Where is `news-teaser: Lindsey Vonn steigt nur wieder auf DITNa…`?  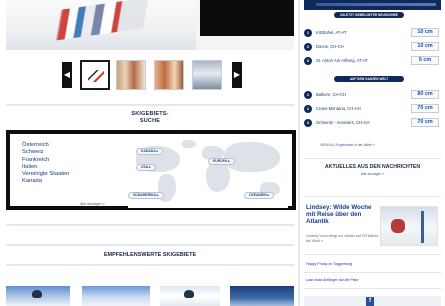 news-teaser: Lindsey Vonn steigt nur wieder auf DITNa… is located at coordinates (342, 238).